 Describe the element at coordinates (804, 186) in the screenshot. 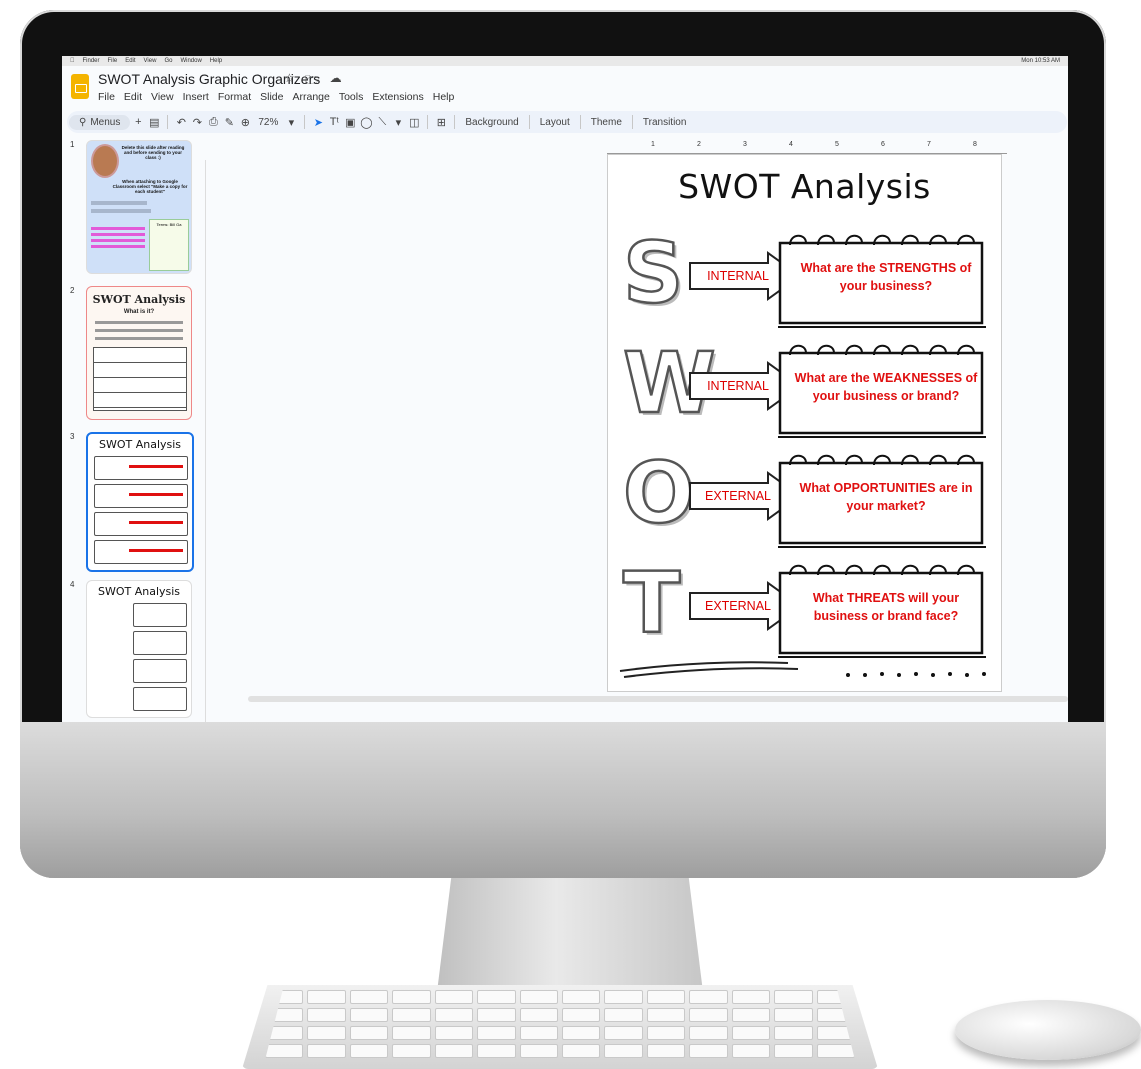

I see `slide-title: SWOT Analysis` at that location.